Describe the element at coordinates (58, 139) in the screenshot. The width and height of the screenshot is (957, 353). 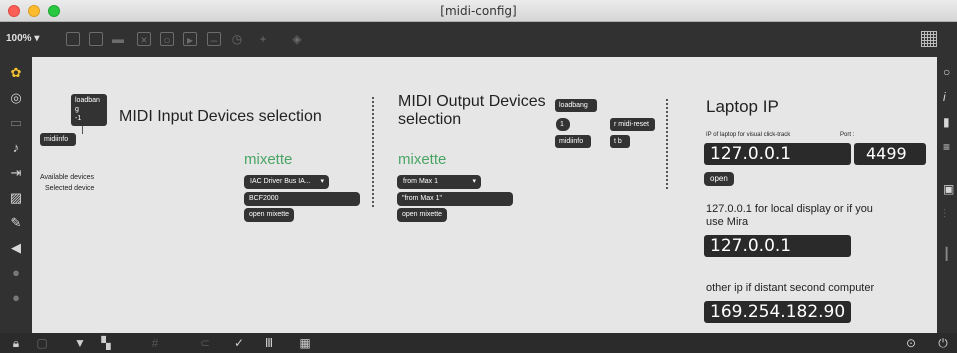
I see `midiinfo-object: midiinfo` at that location.